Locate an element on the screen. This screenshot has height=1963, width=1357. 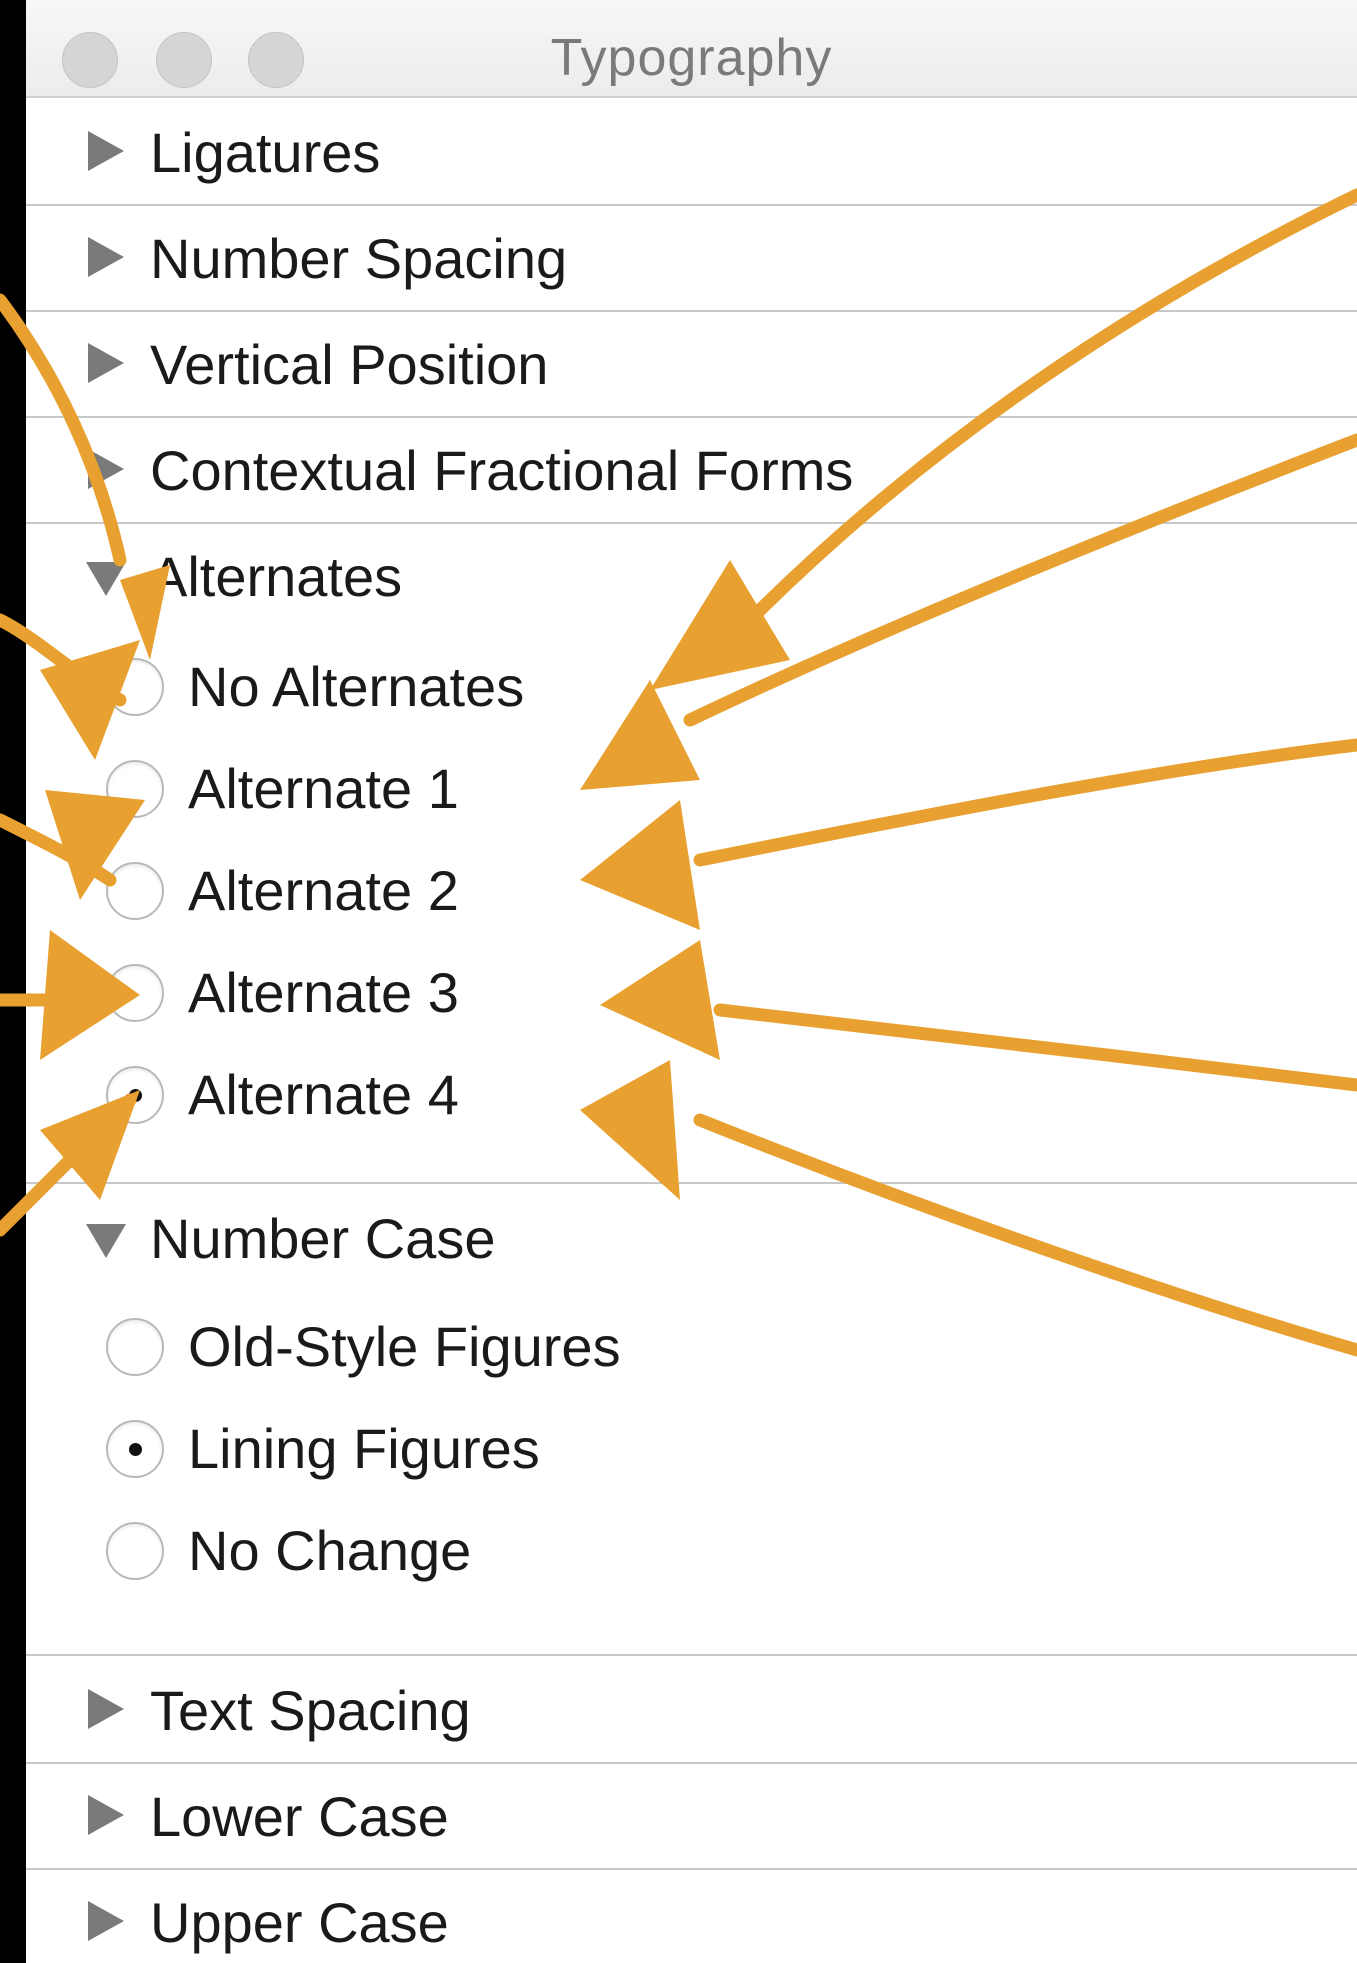
radio-option-alternate-2: Alternate 2 is located at coordinates (506, 893).